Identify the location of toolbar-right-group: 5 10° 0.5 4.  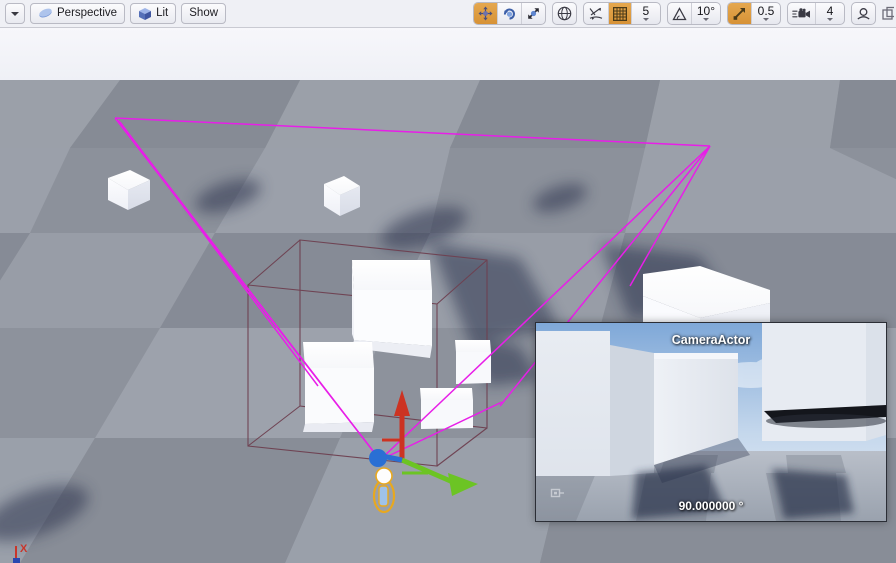
(684, 13).